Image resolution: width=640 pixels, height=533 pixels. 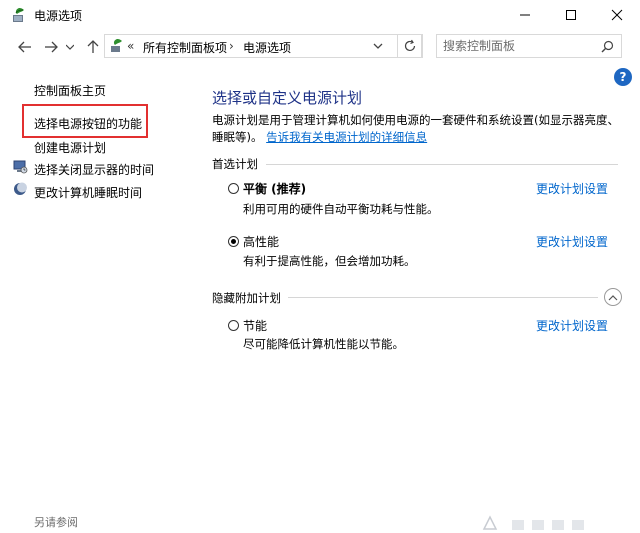 I want to click on maximize-button, so click(x=571, y=15).